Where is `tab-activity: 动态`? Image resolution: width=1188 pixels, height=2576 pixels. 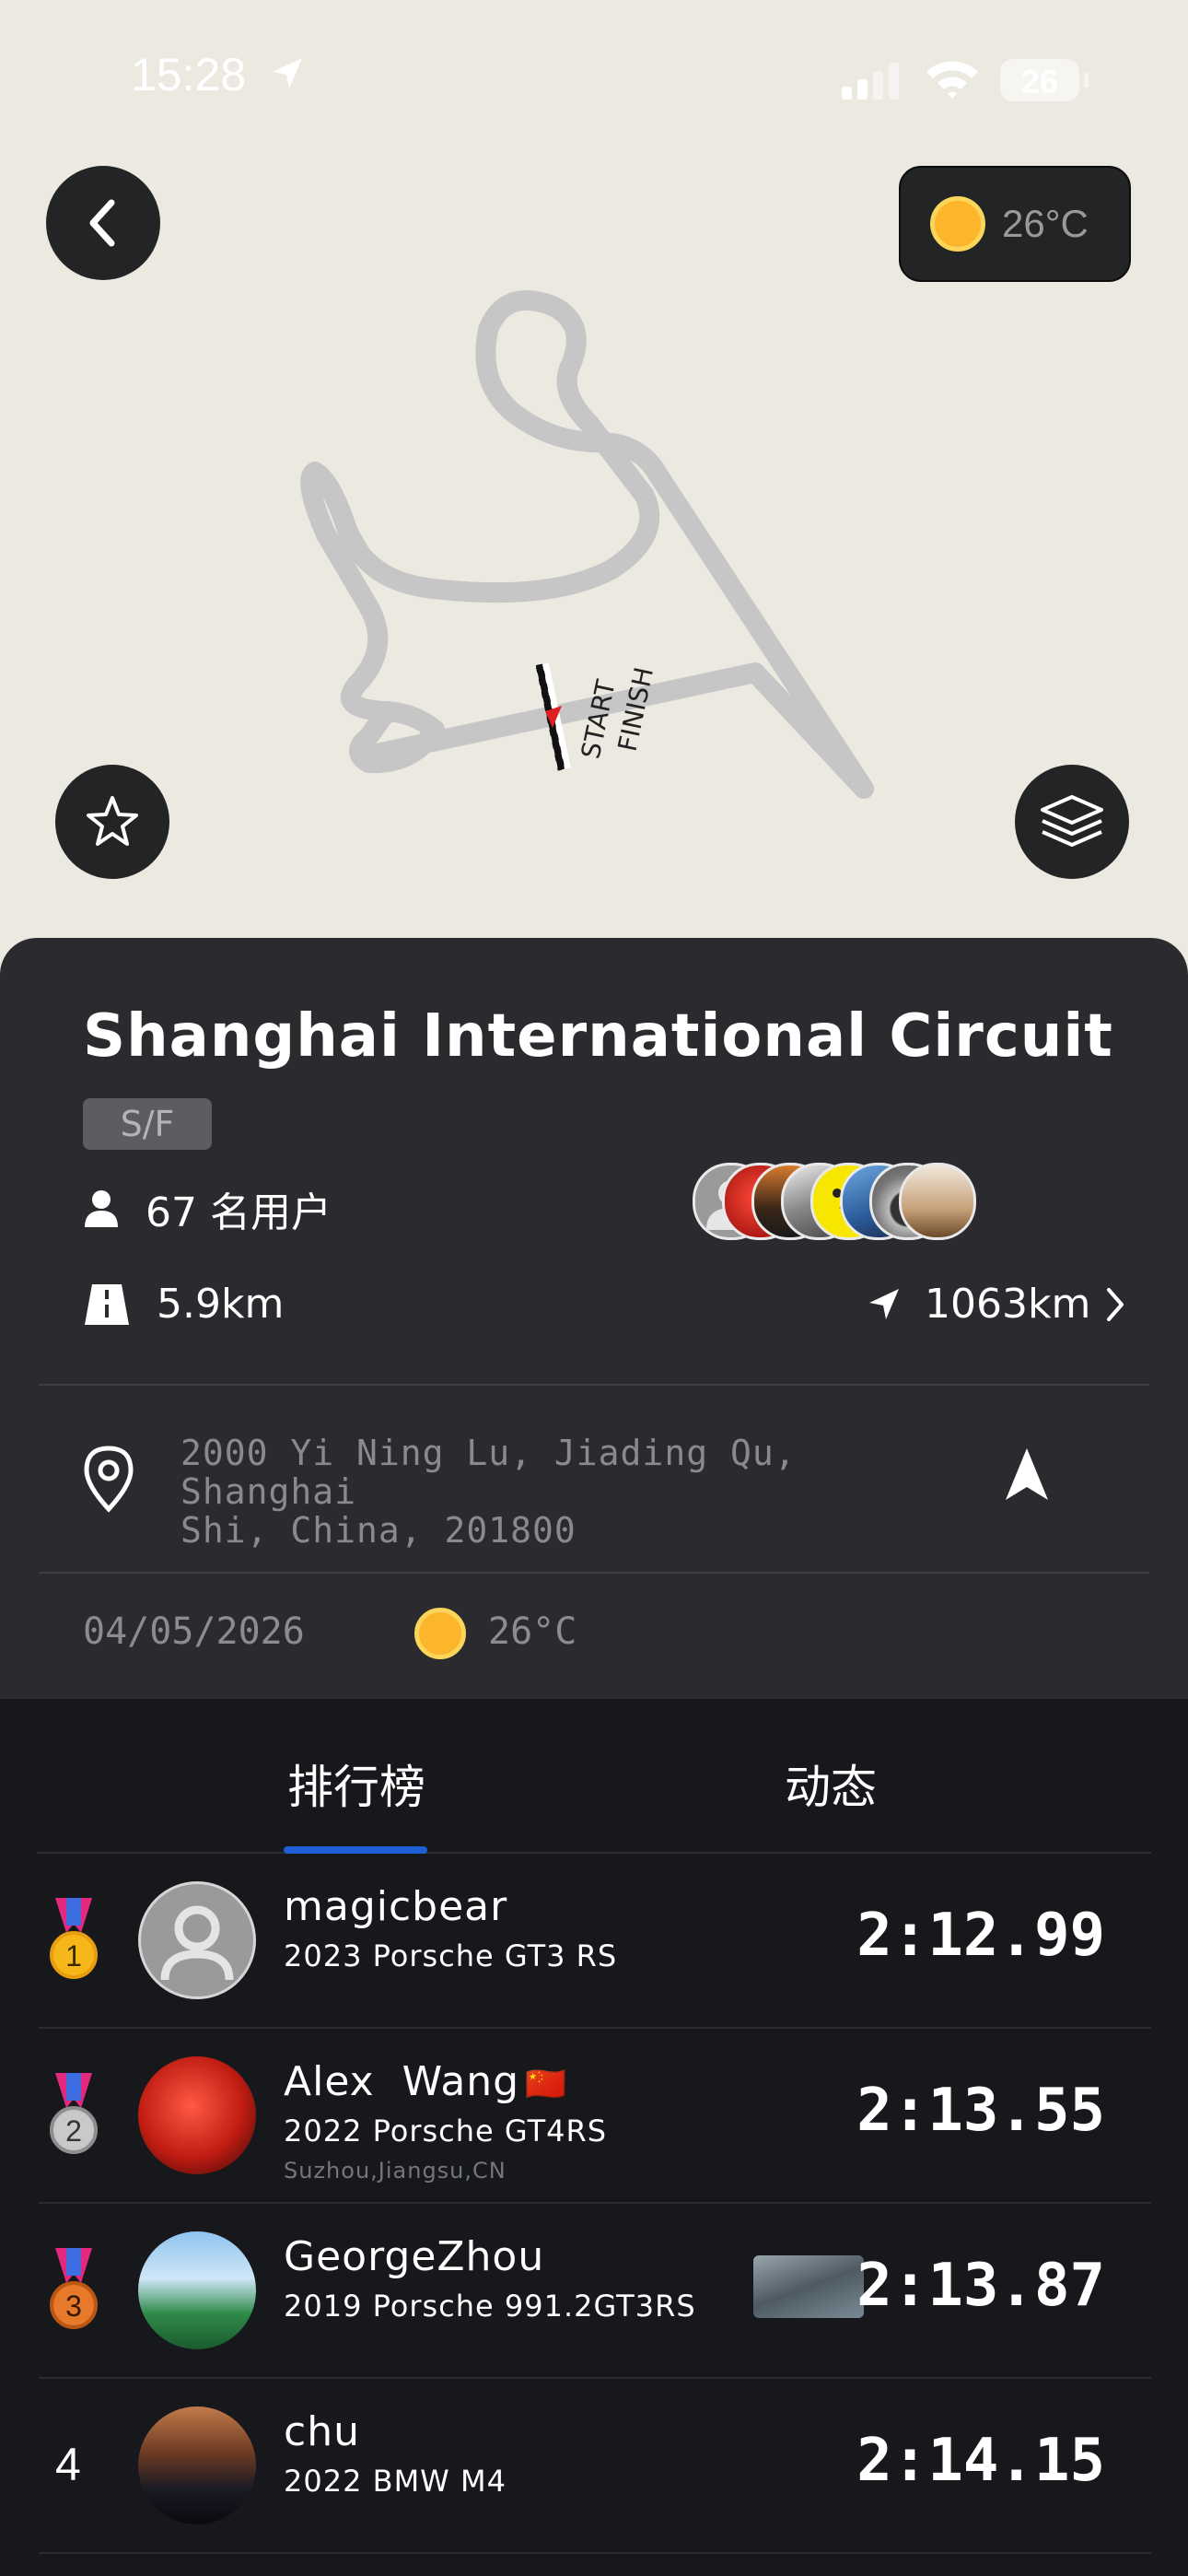 tab-activity: 动态 is located at coordinates (831, 1784).